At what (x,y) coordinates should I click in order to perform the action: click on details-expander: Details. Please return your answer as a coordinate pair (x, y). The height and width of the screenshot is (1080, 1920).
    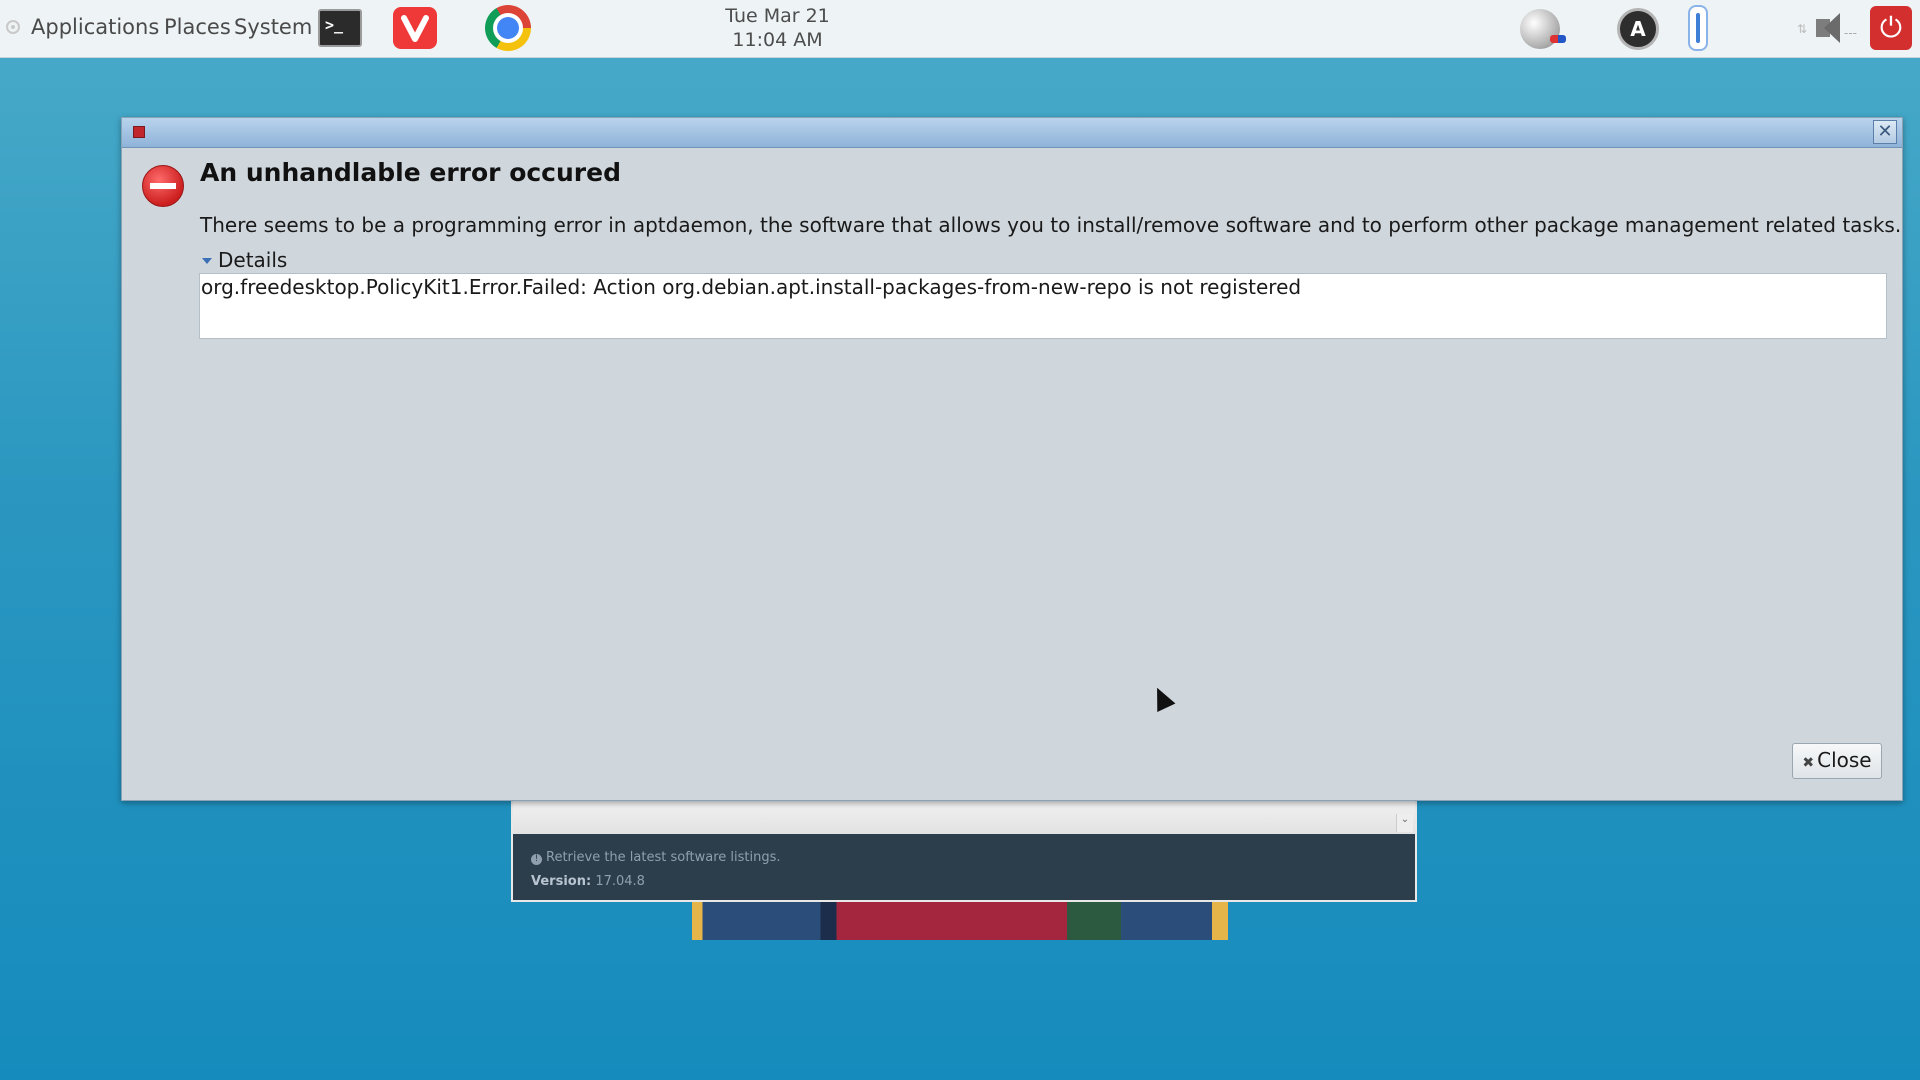
    Looking at the image, I should click on (243, 260).